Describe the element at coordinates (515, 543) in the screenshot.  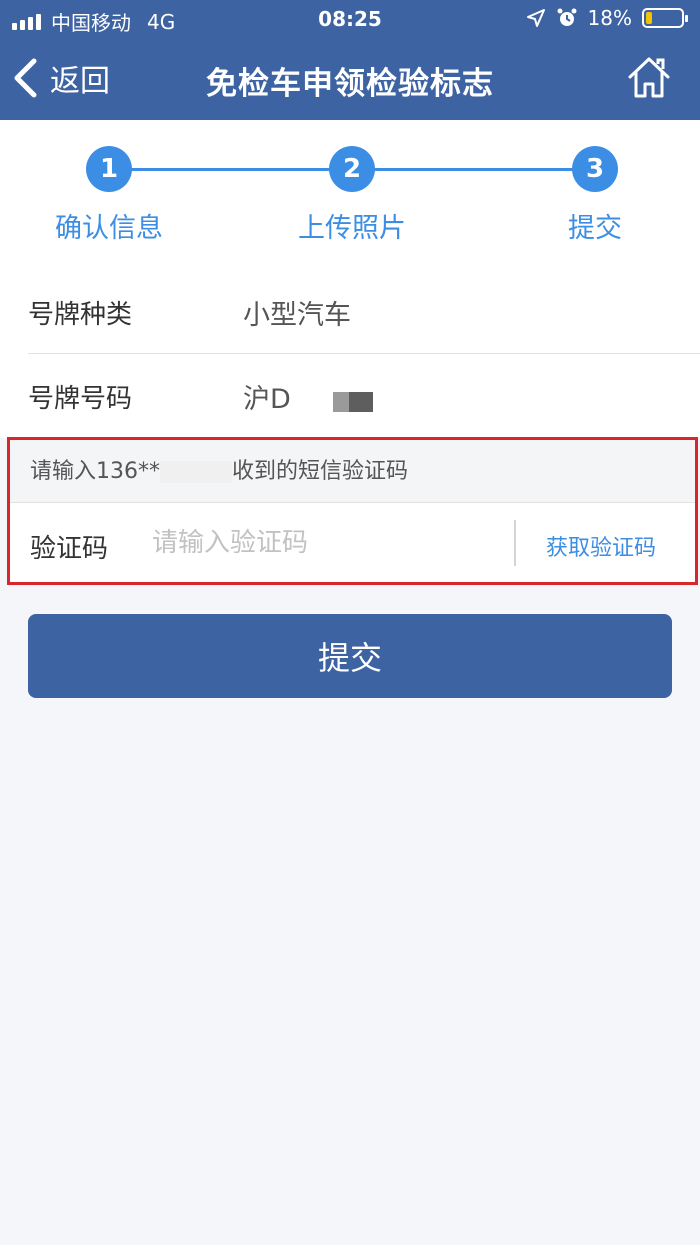
I see `vertical-divider` at that location.